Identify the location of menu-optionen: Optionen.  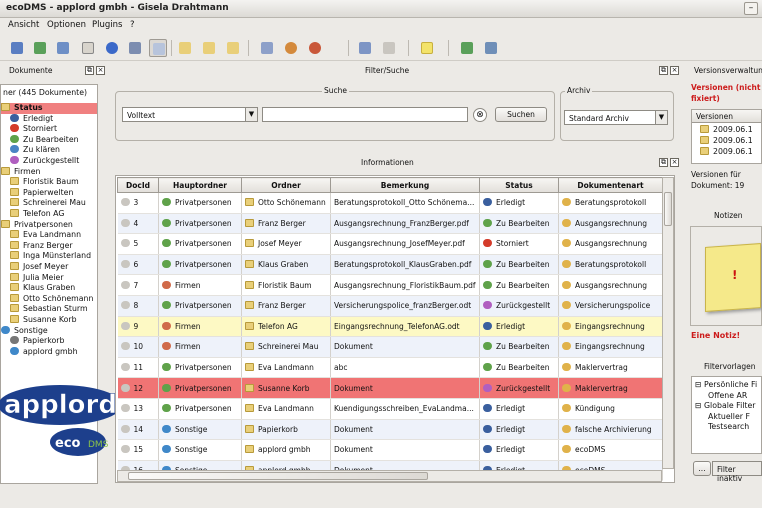
(66, 25).